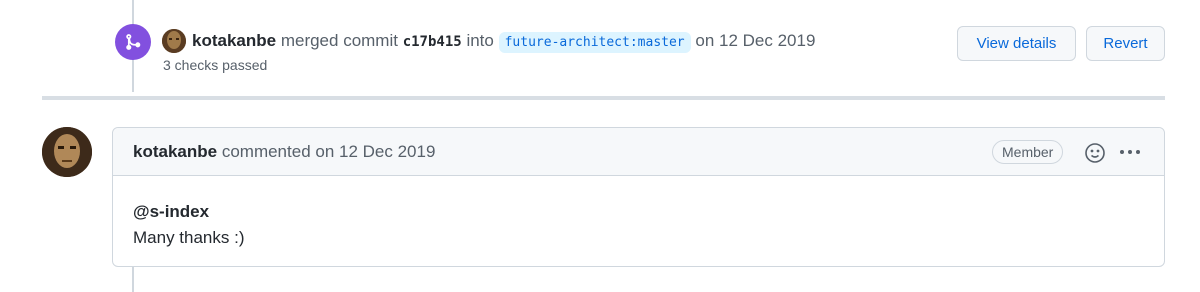 The image size is (1200, 292). I want to click on merge-date-text: on 12 Dec 2019, so click(755, 40).